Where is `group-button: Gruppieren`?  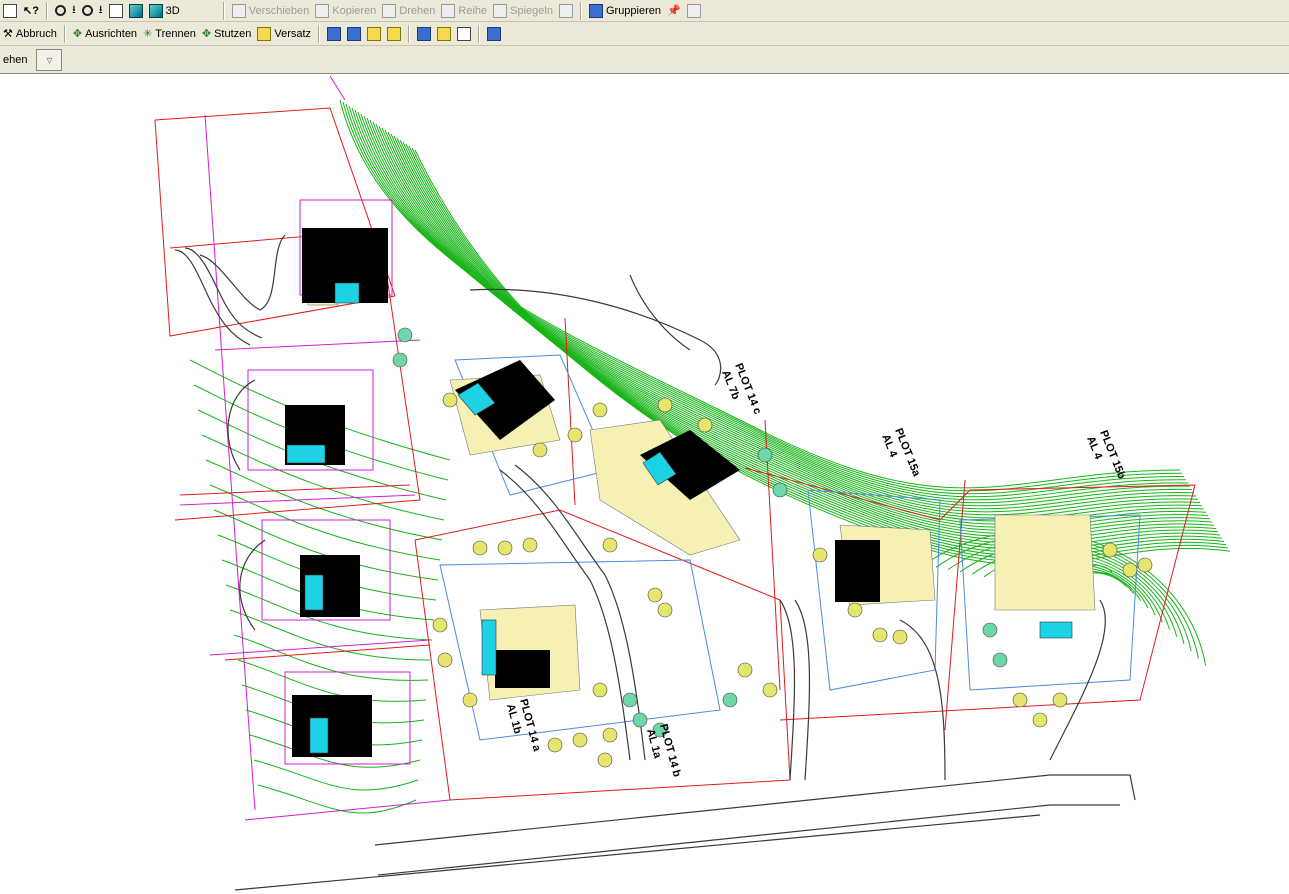
group-button: Gruppieren is located at coordinates (625, 11).